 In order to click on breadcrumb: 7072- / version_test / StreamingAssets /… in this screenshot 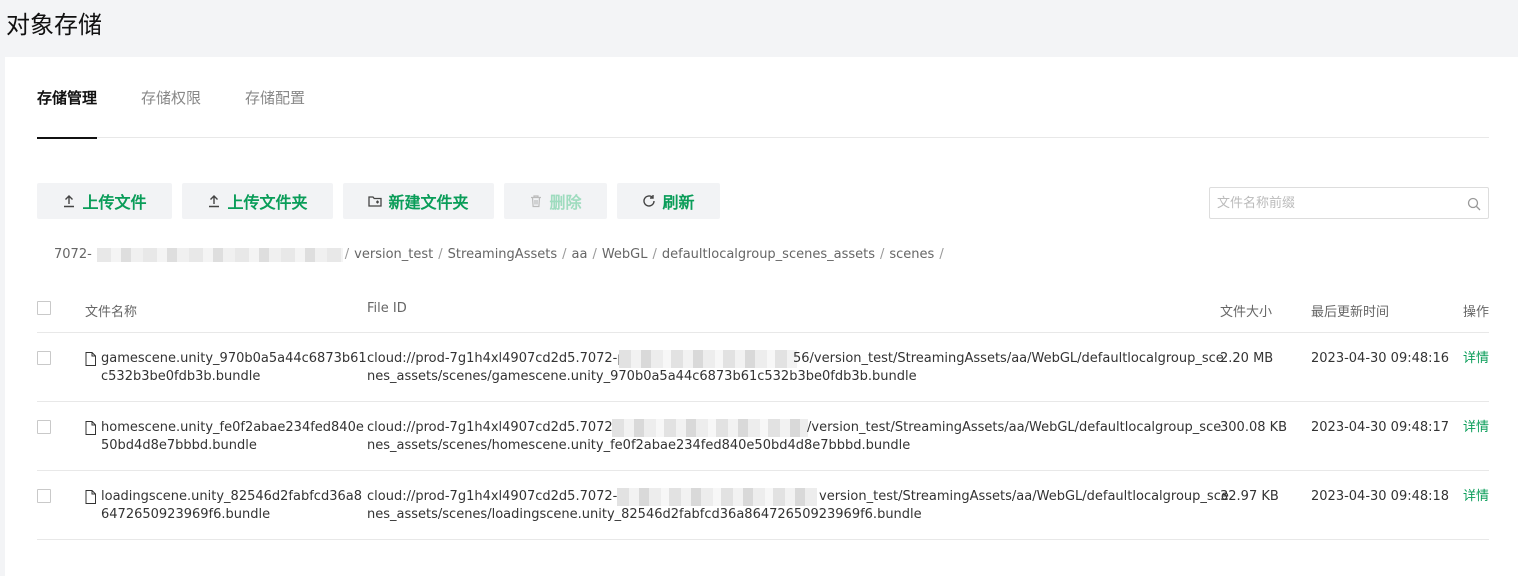, I will do `click(500, 254)`.